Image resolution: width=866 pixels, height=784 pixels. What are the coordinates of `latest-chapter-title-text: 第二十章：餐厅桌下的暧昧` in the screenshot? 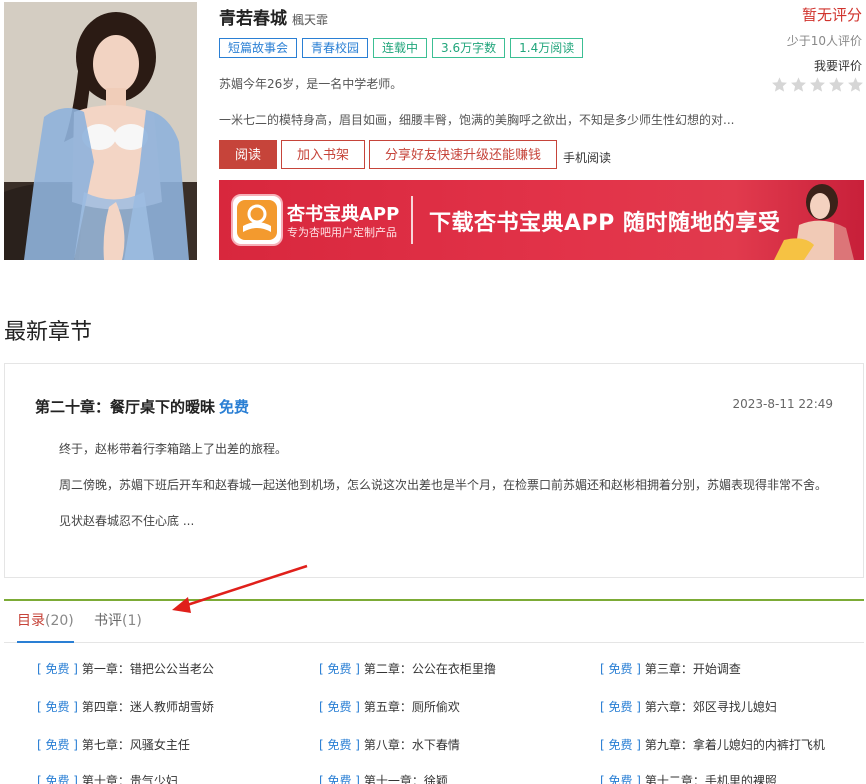 It's located at (125, 407).